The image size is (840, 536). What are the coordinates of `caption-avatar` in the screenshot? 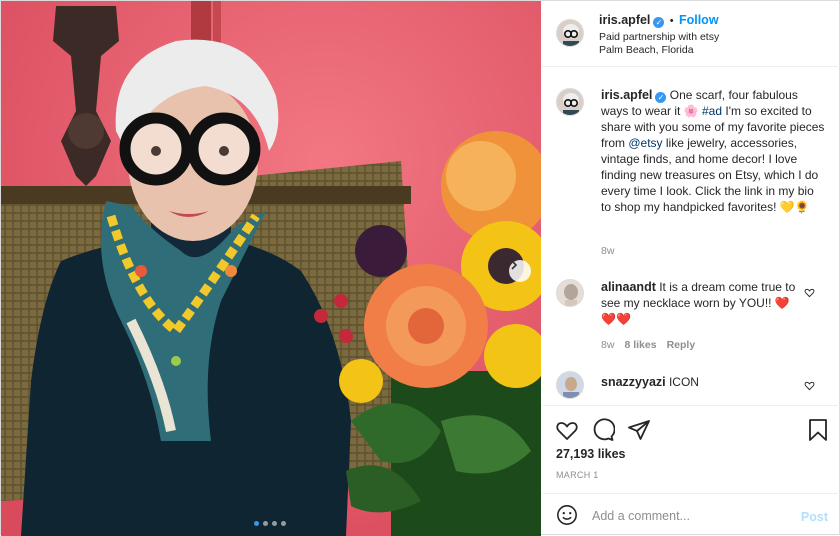 It's located at (570, 102).